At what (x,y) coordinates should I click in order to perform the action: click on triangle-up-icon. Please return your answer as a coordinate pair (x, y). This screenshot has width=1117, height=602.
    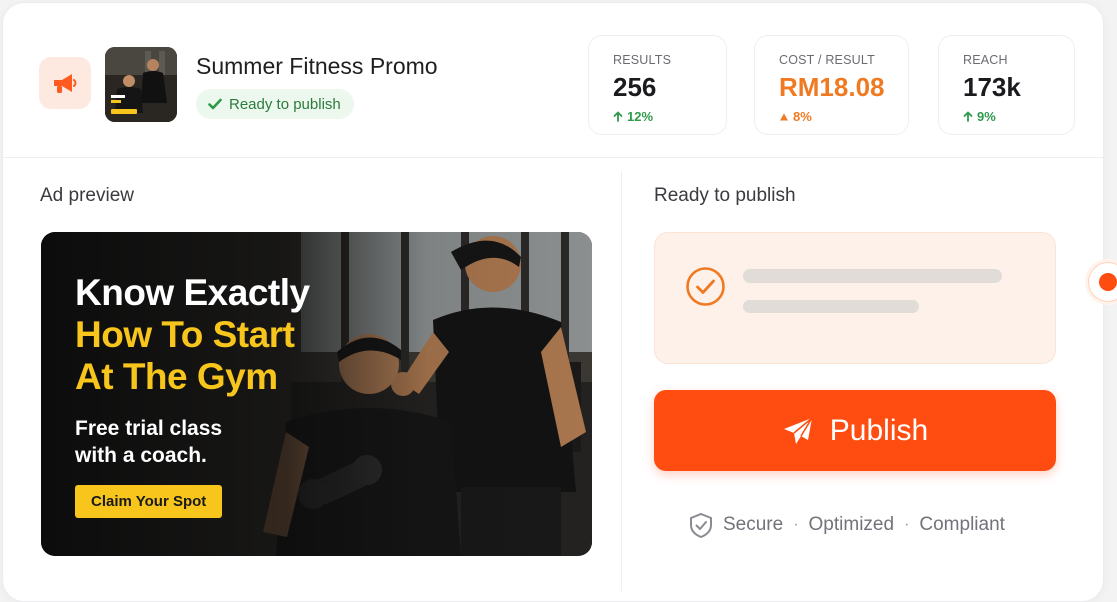
    Looking at the image, I should click on (784, 116).